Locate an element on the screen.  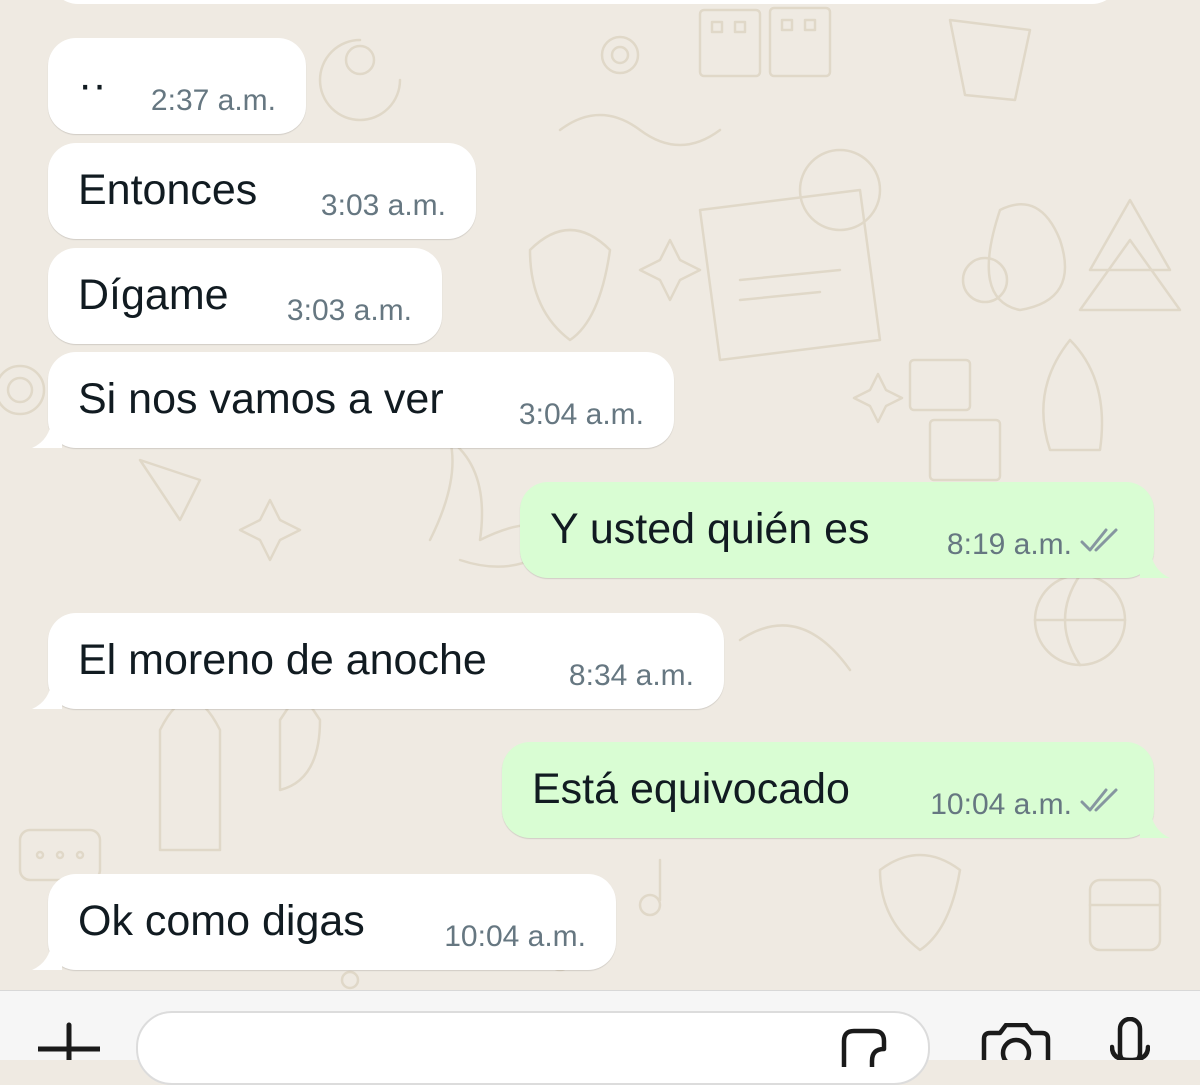
message-text: Entonces is located at coordinates (168, 190).